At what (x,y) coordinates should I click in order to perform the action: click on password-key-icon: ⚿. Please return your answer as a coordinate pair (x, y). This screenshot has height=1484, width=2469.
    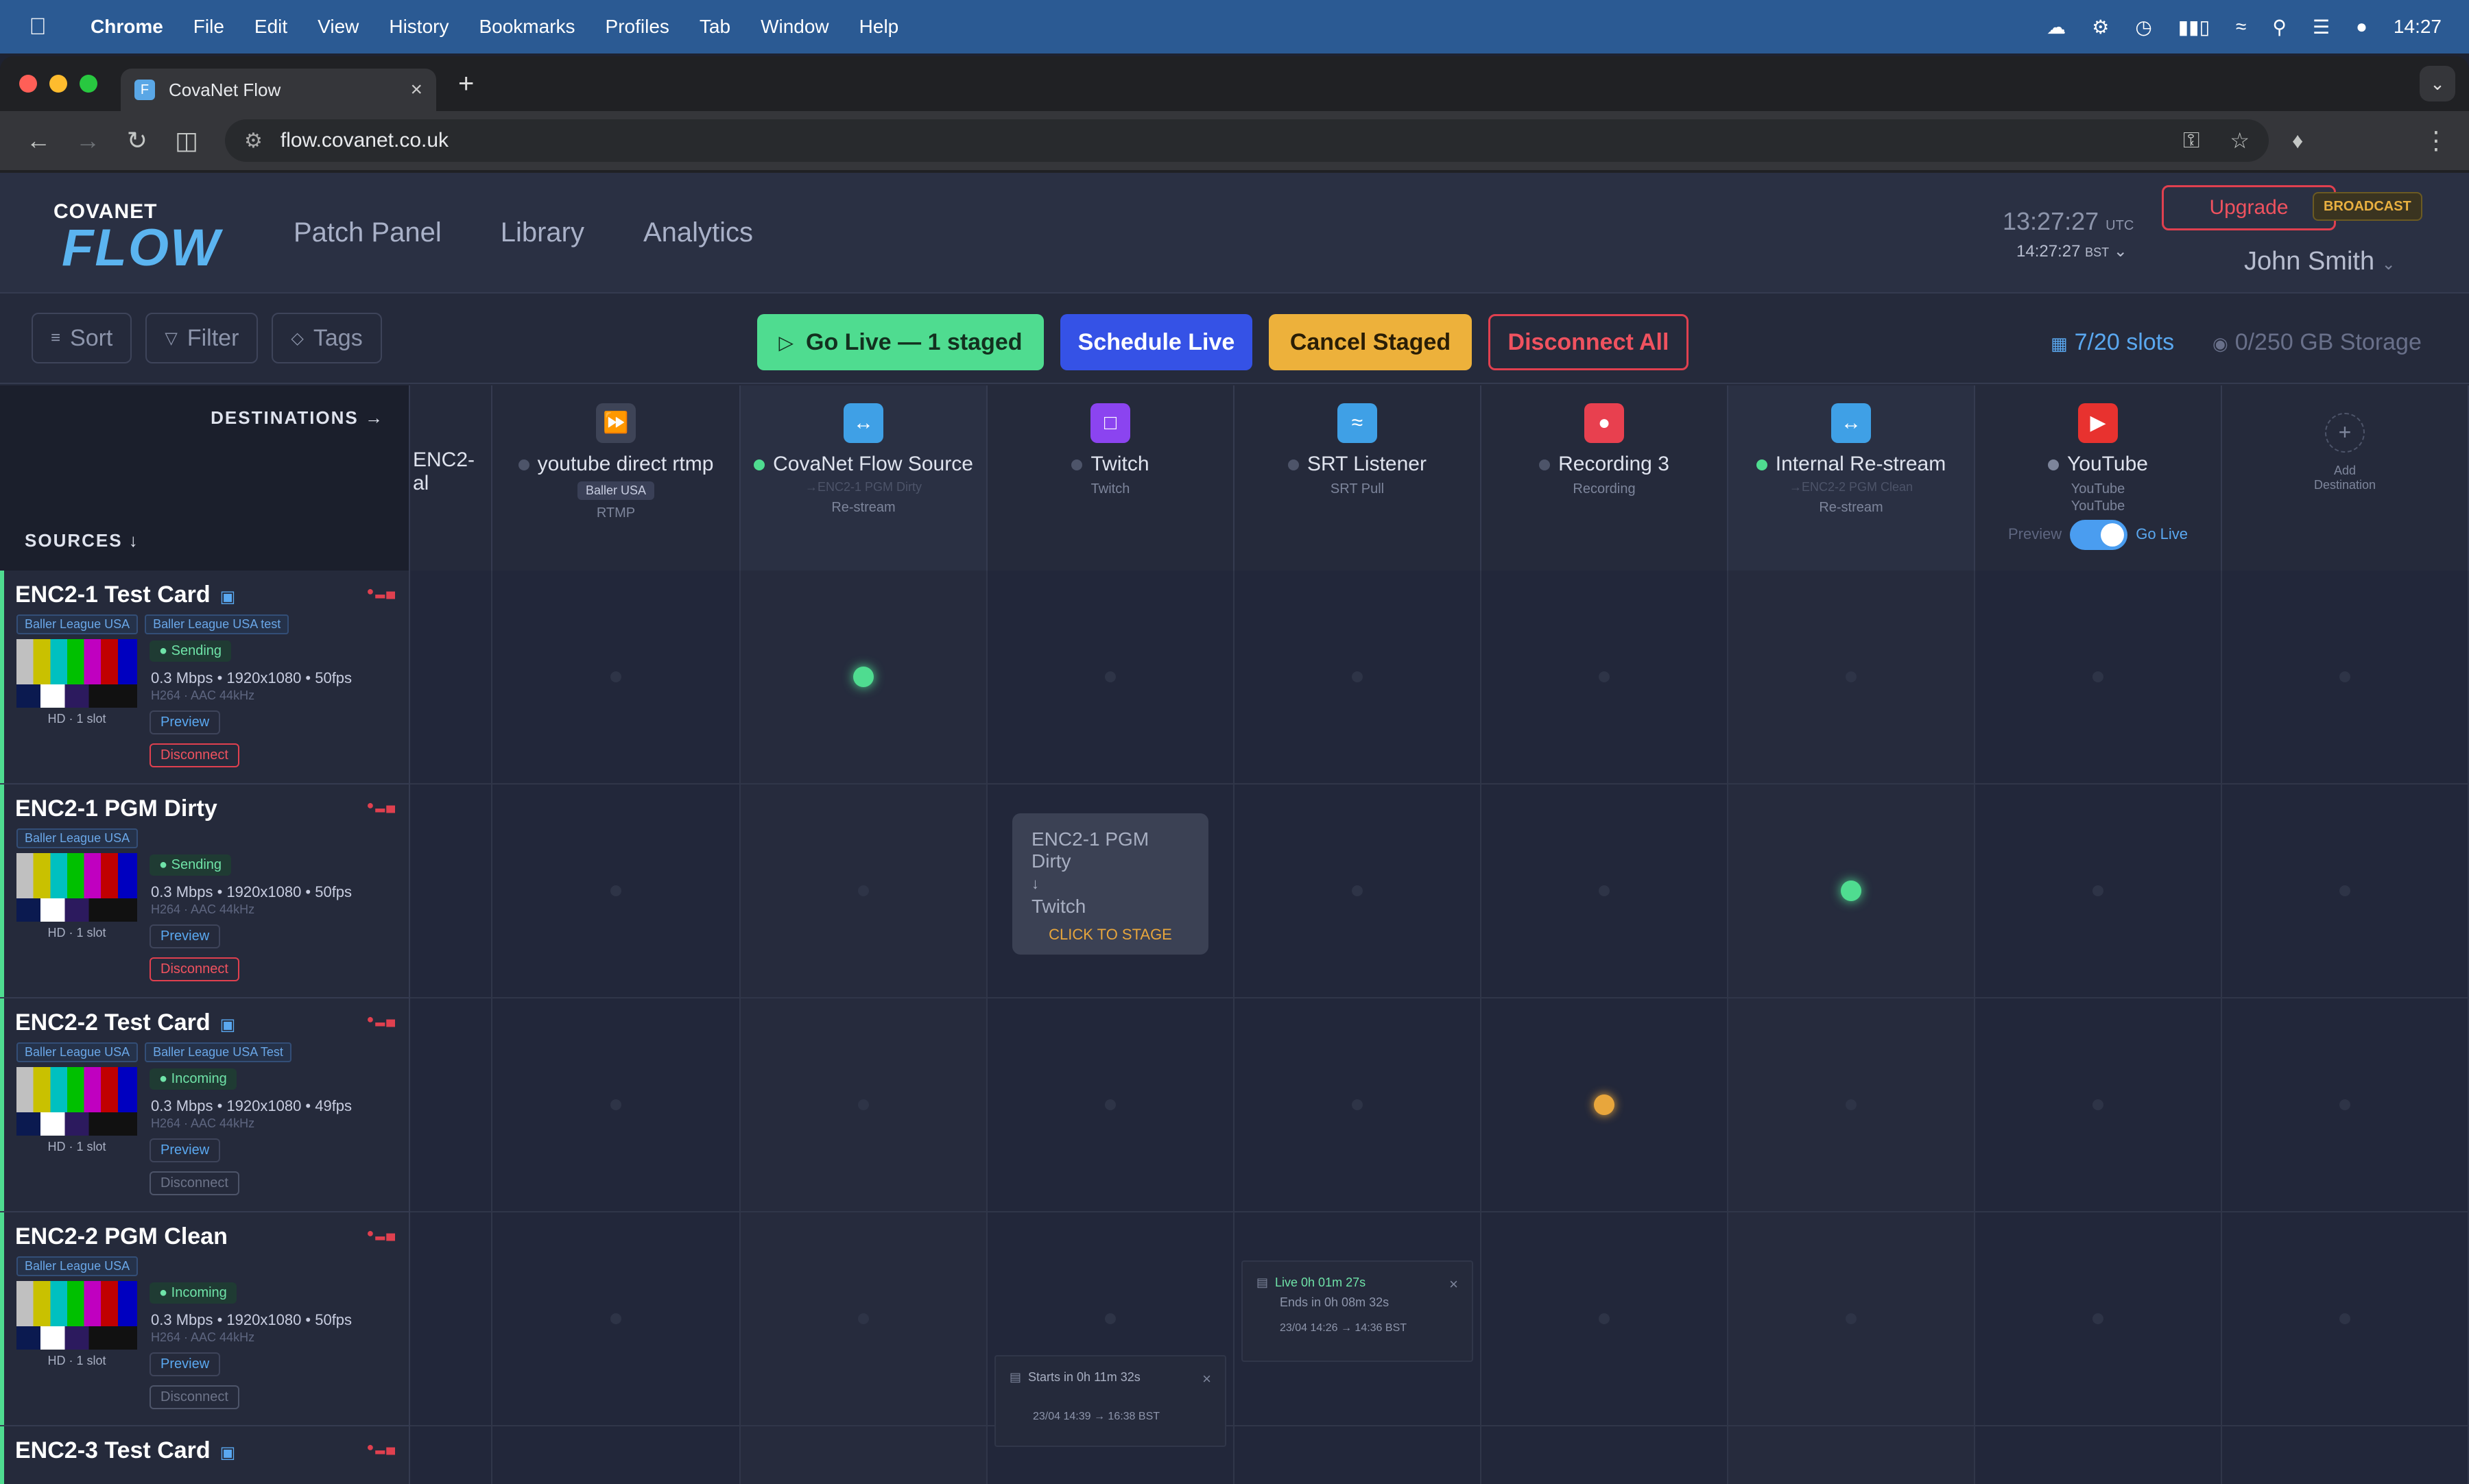
    Looking at the image, I should click on (2191, 141).